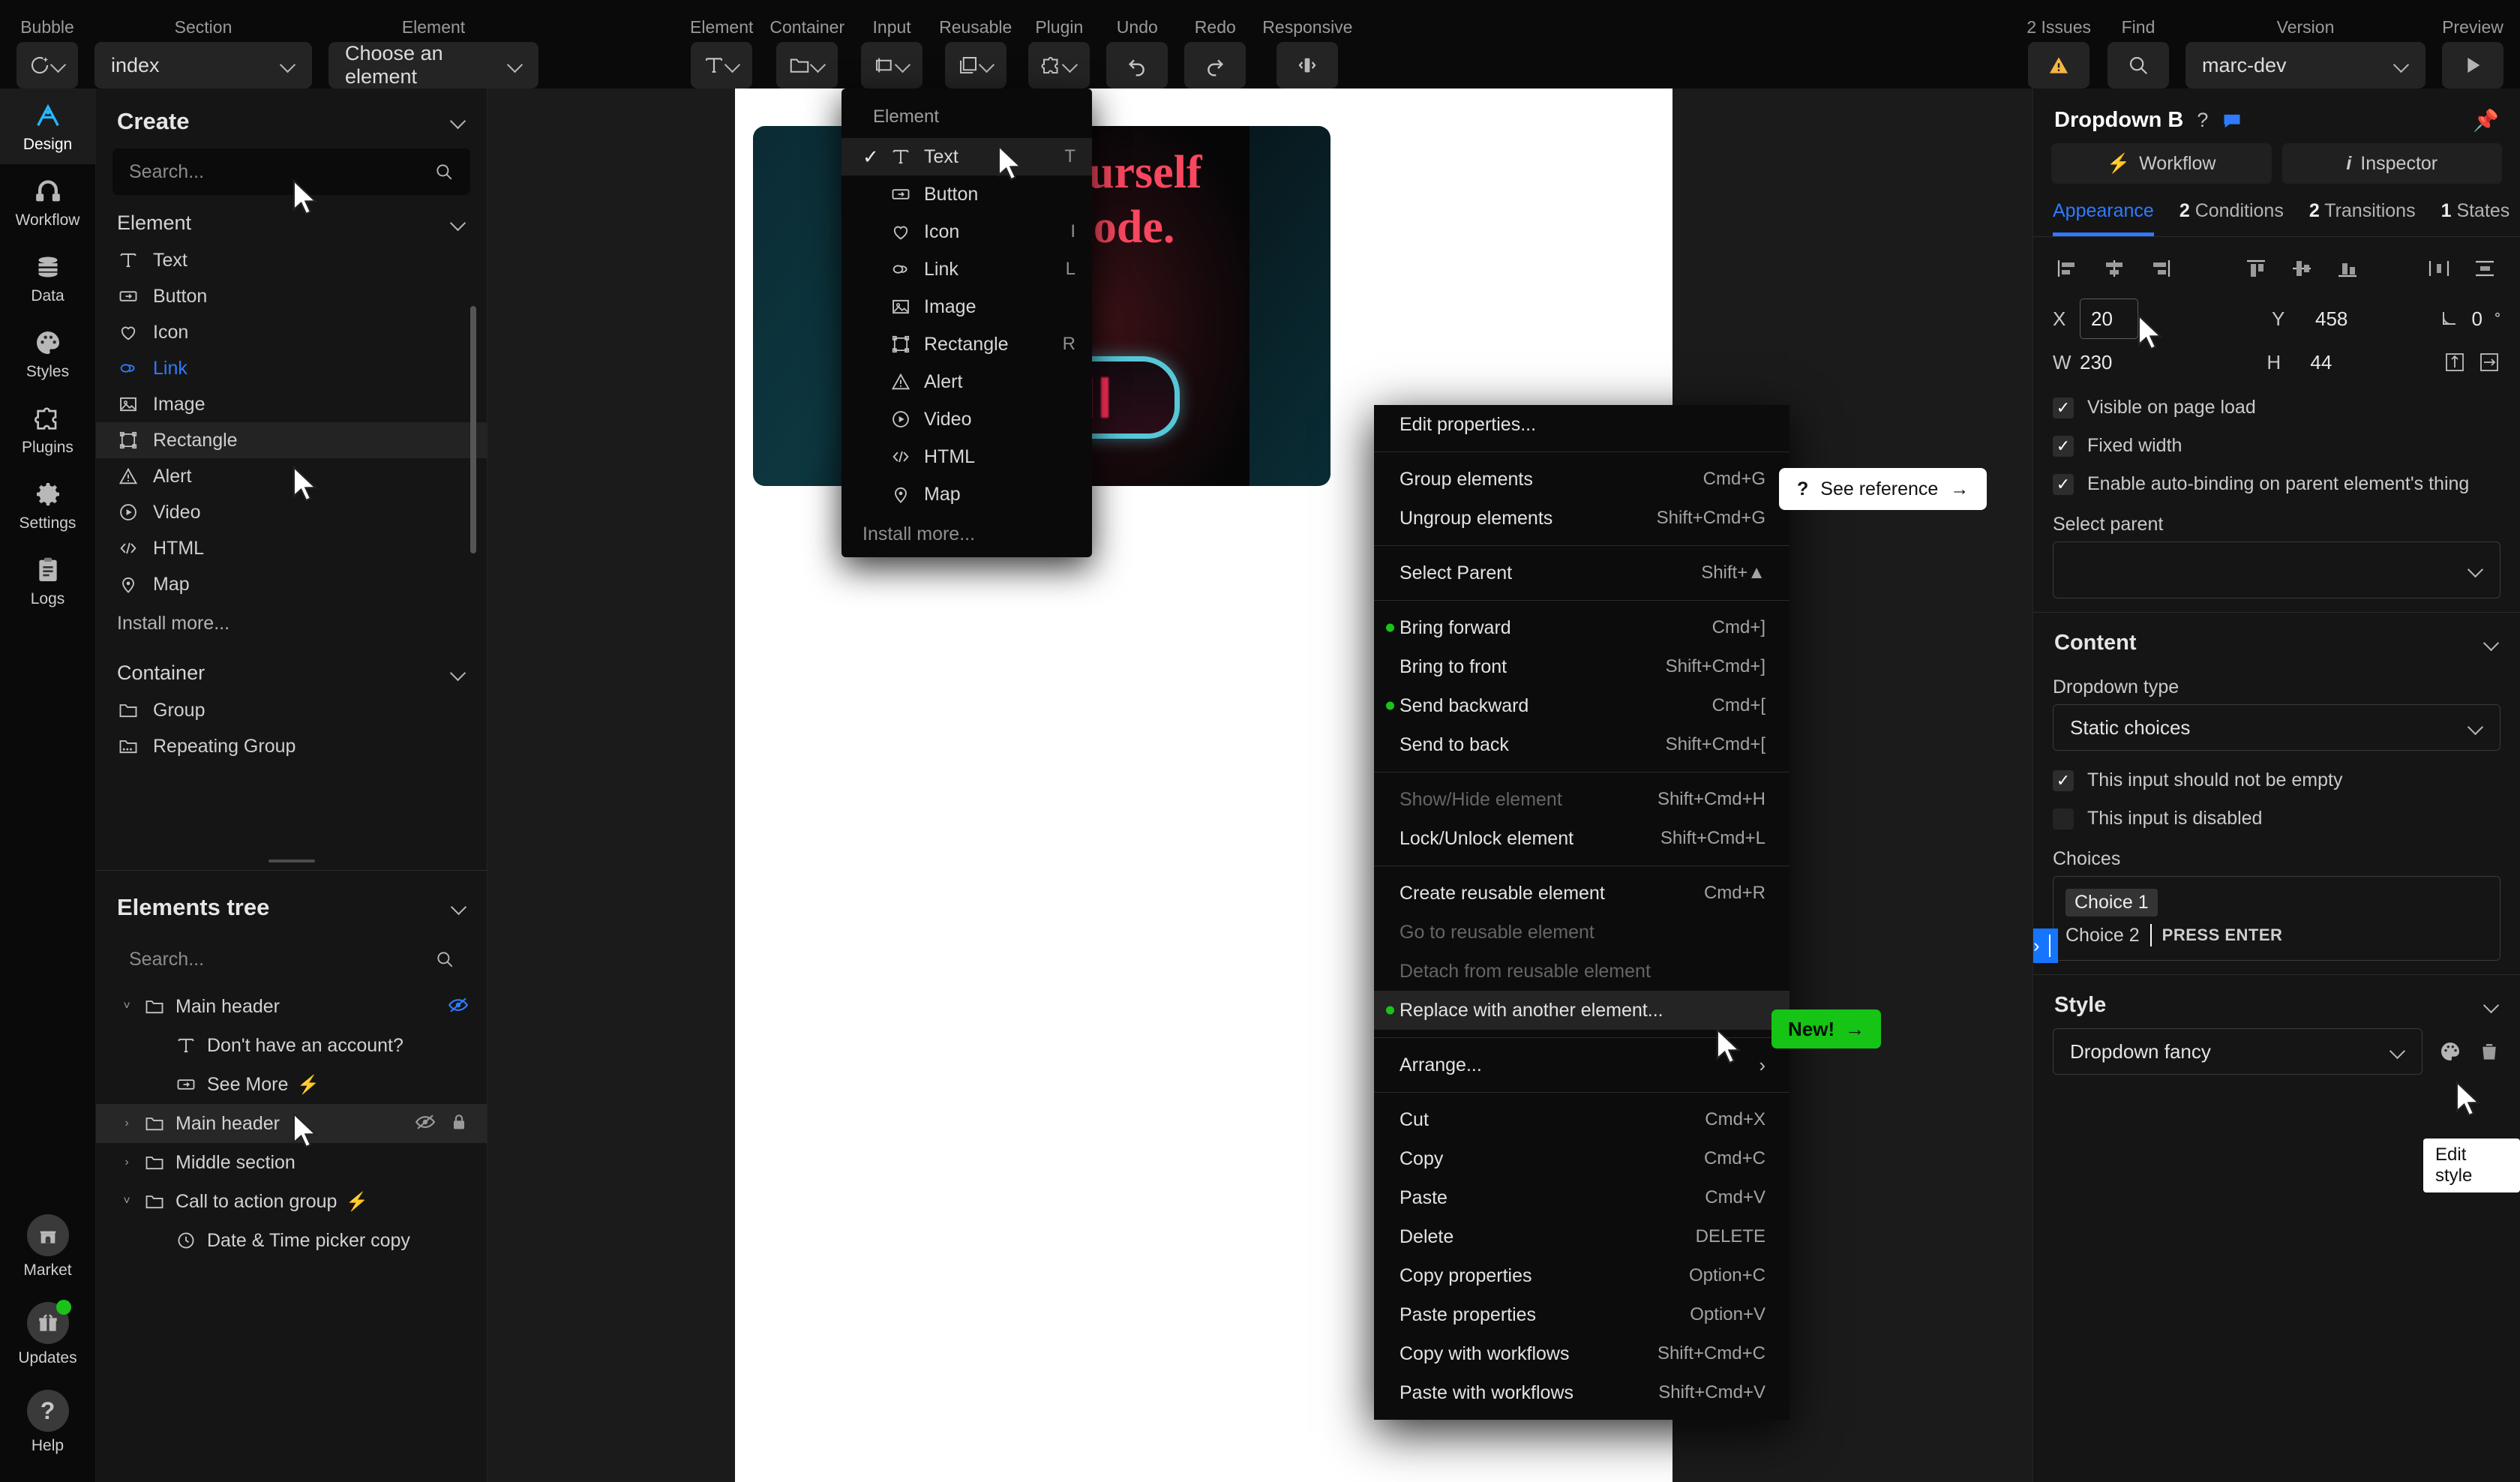 This screenshot has height=1482, width=2520. I want to click on element-menu-item-video: Video, so click(967, 419).